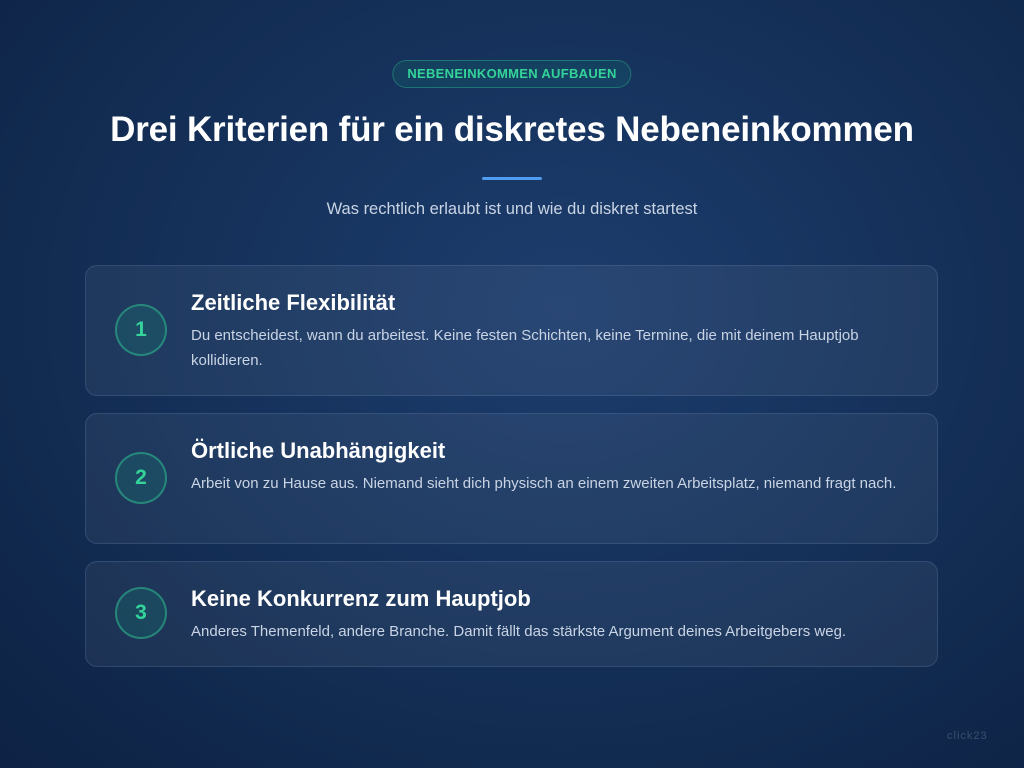  What do you see at coordinates (141, 613) in the screenshot?
I see `criterion-number-badge: 3` at bounding box center [141, 613].